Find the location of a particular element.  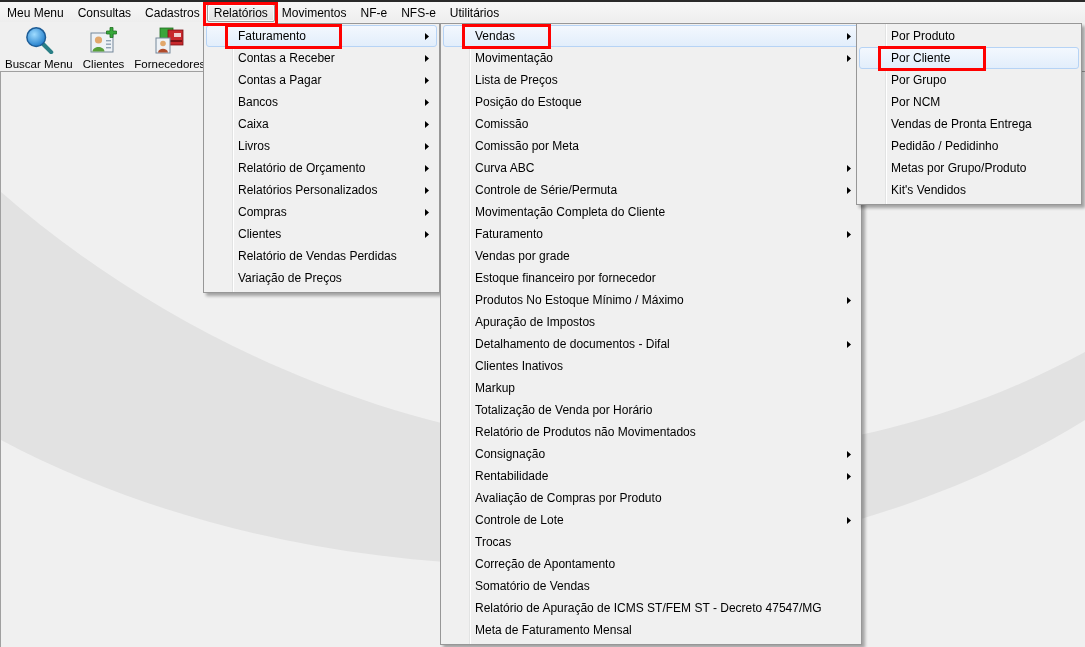

menu-item: Avaliação de Compras por Produto is located at coordinates (651, 498).